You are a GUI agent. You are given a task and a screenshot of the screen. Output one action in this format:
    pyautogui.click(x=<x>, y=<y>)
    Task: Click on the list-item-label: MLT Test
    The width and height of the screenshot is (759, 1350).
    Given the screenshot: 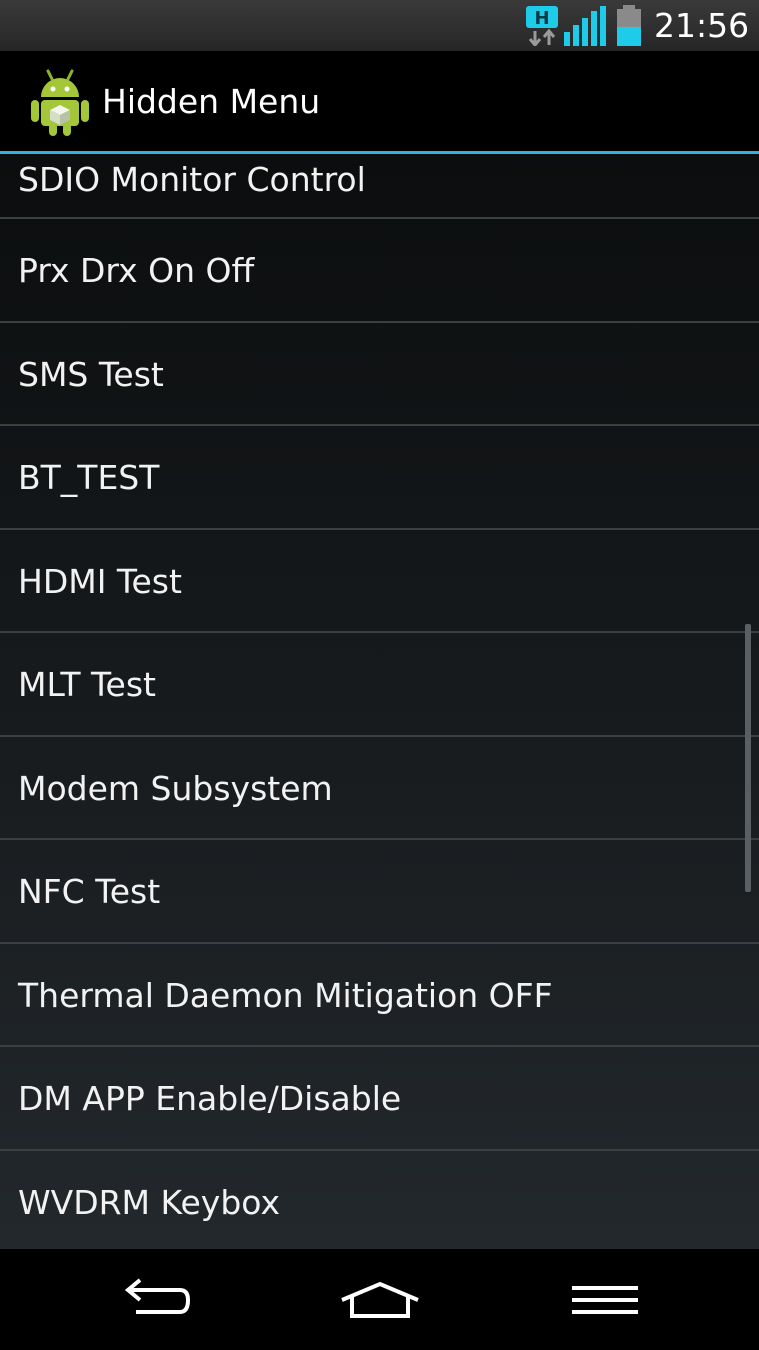 What is the action you would take?
    pyautogui.click(x=87, y=684)
    